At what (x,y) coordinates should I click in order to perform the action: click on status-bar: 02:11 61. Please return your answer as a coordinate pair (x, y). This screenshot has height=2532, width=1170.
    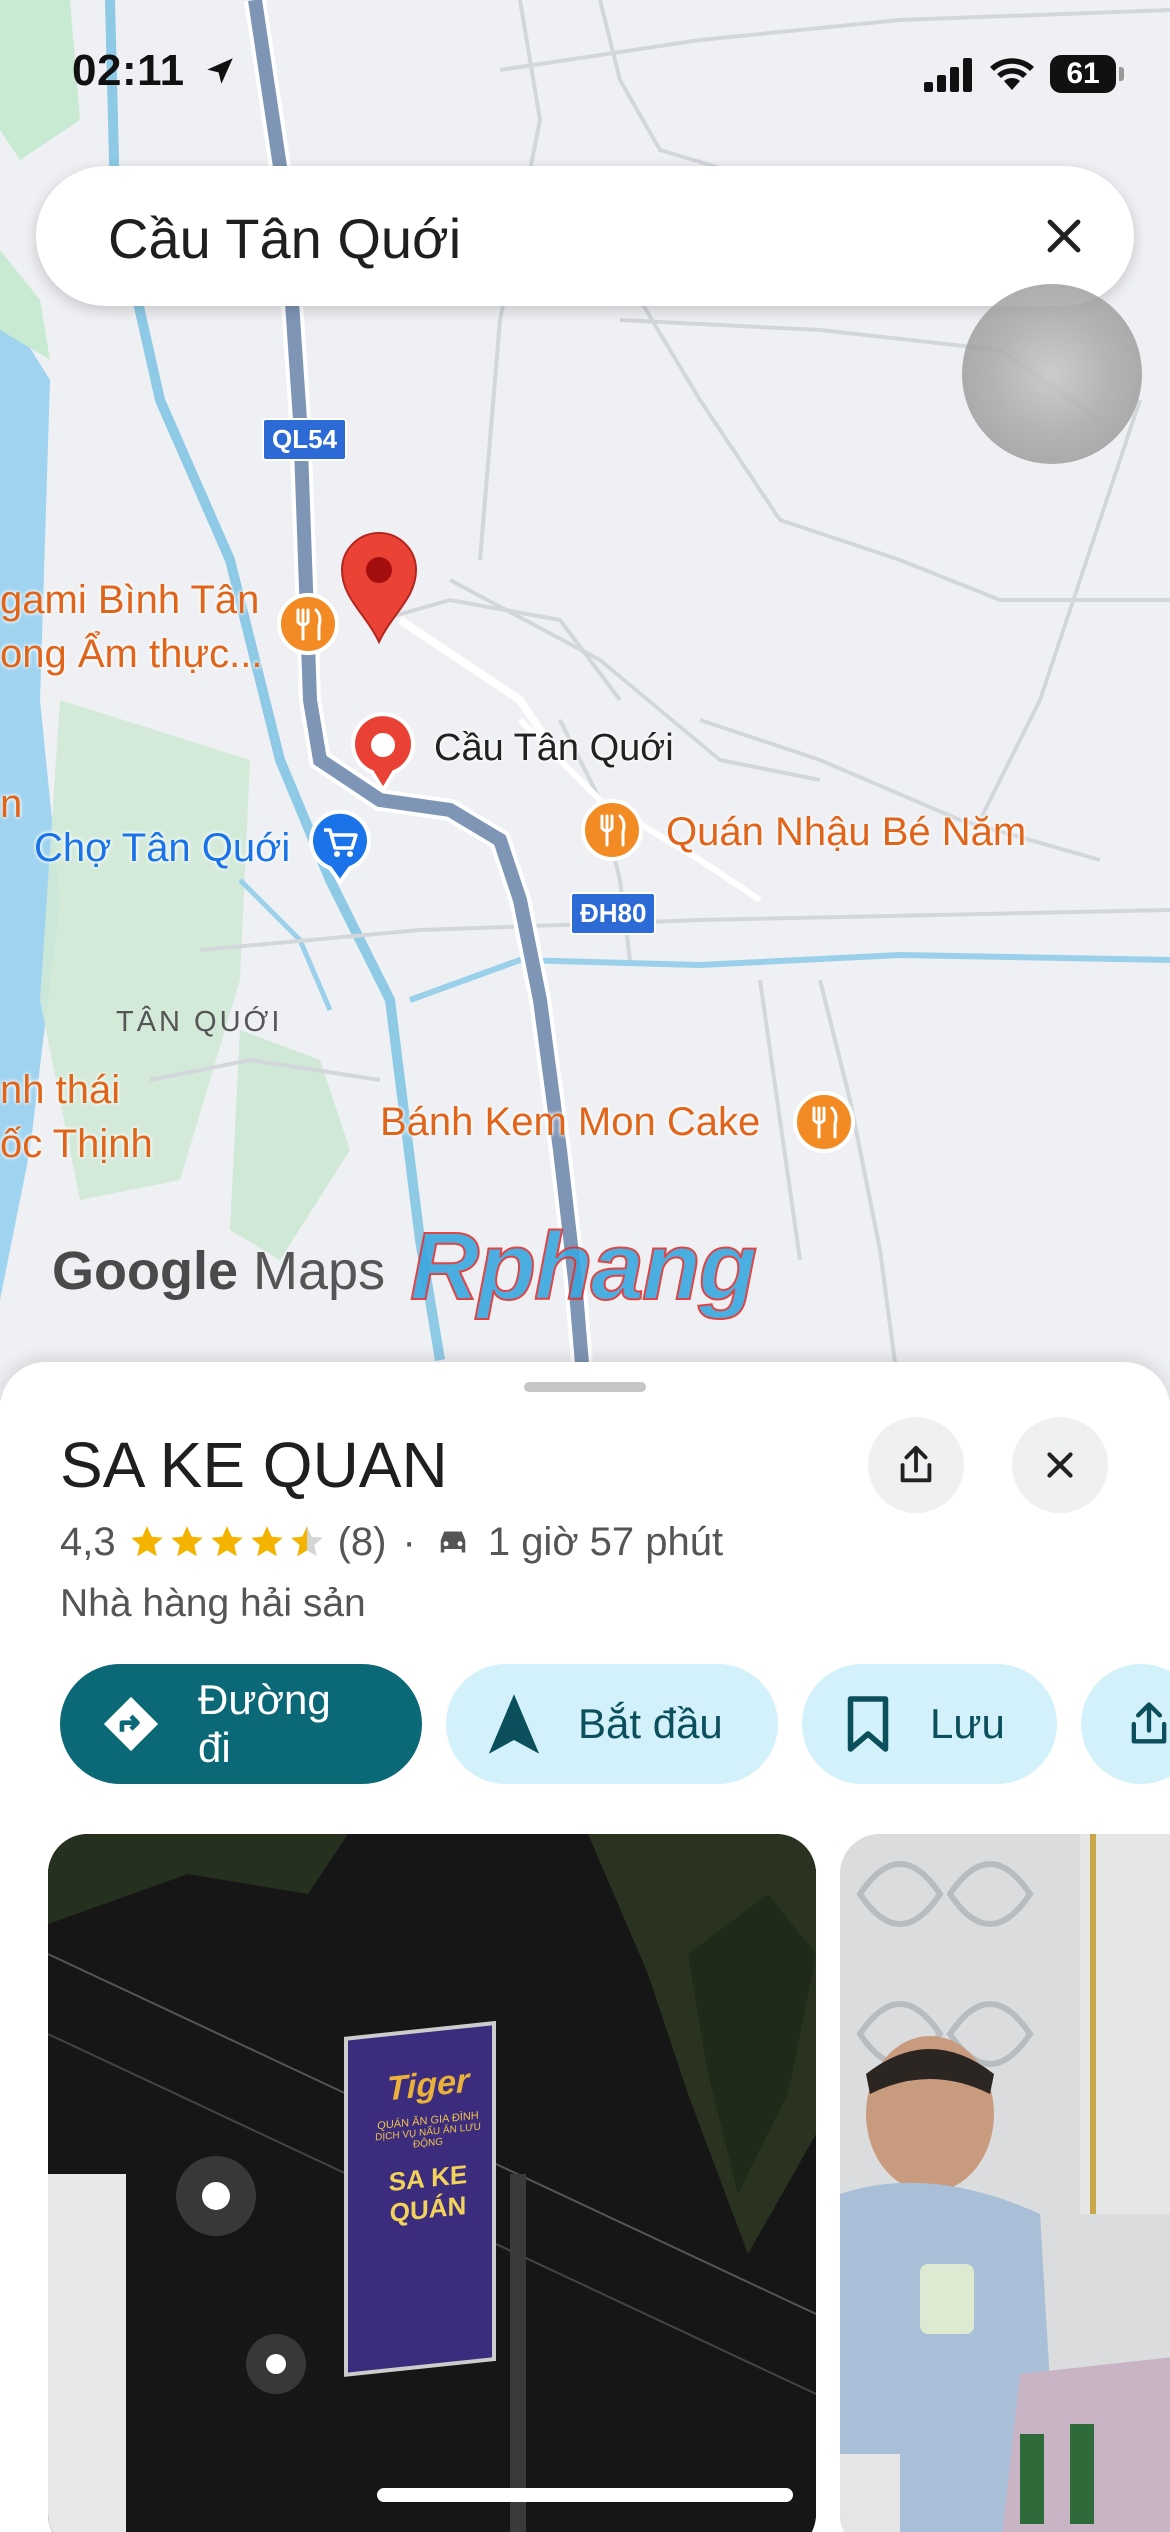
    Looking at the image, I should click on (585, 70).